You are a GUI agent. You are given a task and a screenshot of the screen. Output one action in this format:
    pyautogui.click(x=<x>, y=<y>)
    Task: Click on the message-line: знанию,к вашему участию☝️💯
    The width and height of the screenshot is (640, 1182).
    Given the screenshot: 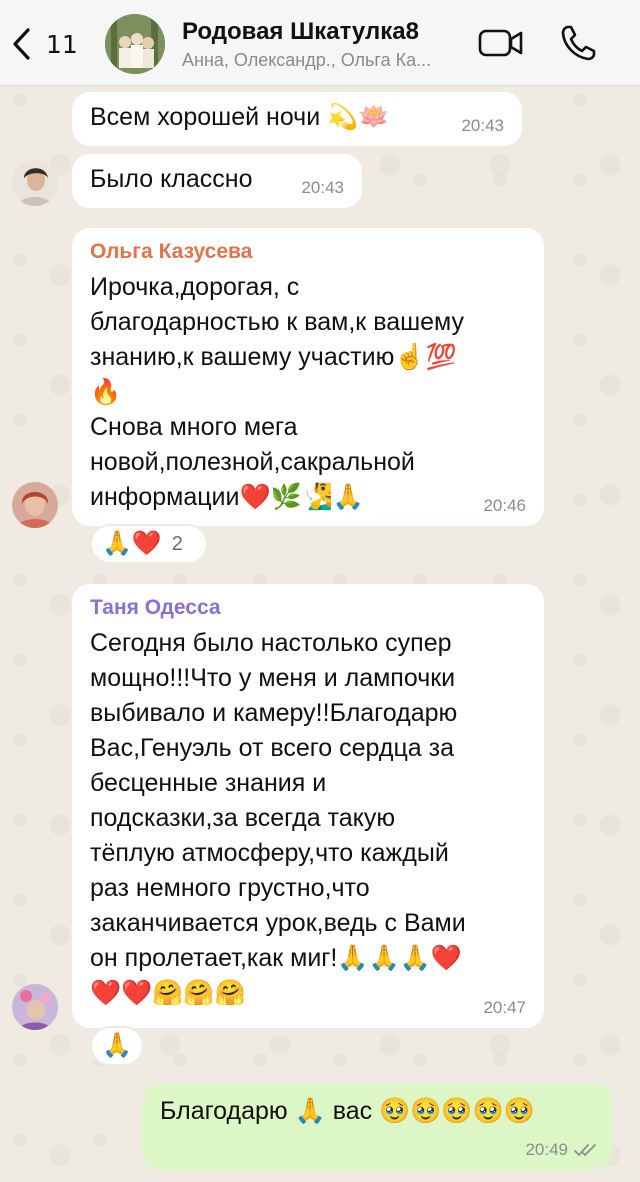 What is the action you would take?
    pyautogui.click(x=273, y=357)
    